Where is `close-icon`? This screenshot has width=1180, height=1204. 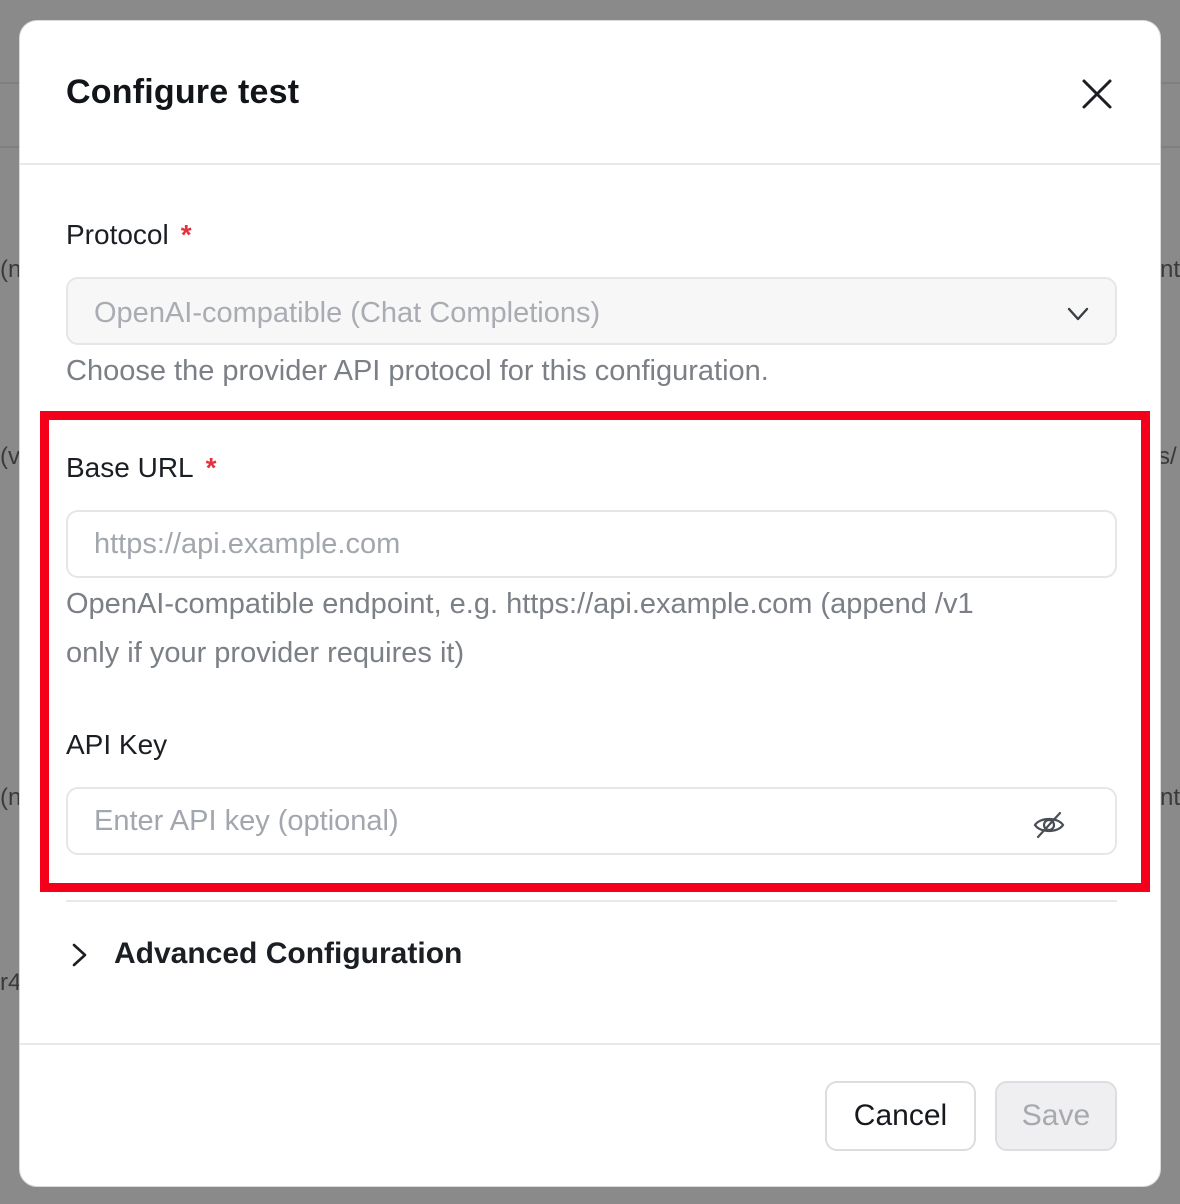
close-icon is located at coordinates (1097, 94).